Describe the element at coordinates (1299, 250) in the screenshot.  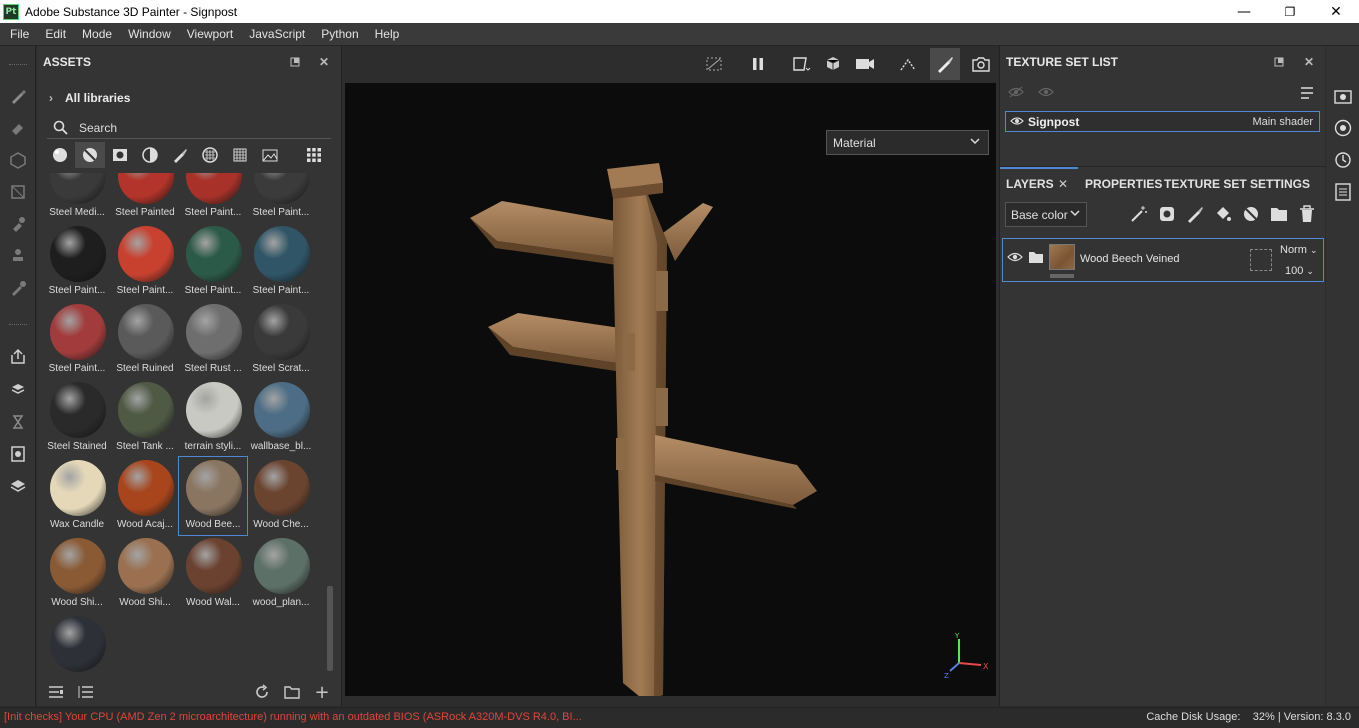
I see `blend-mode-dropdown: Norm ⌄` at that location.